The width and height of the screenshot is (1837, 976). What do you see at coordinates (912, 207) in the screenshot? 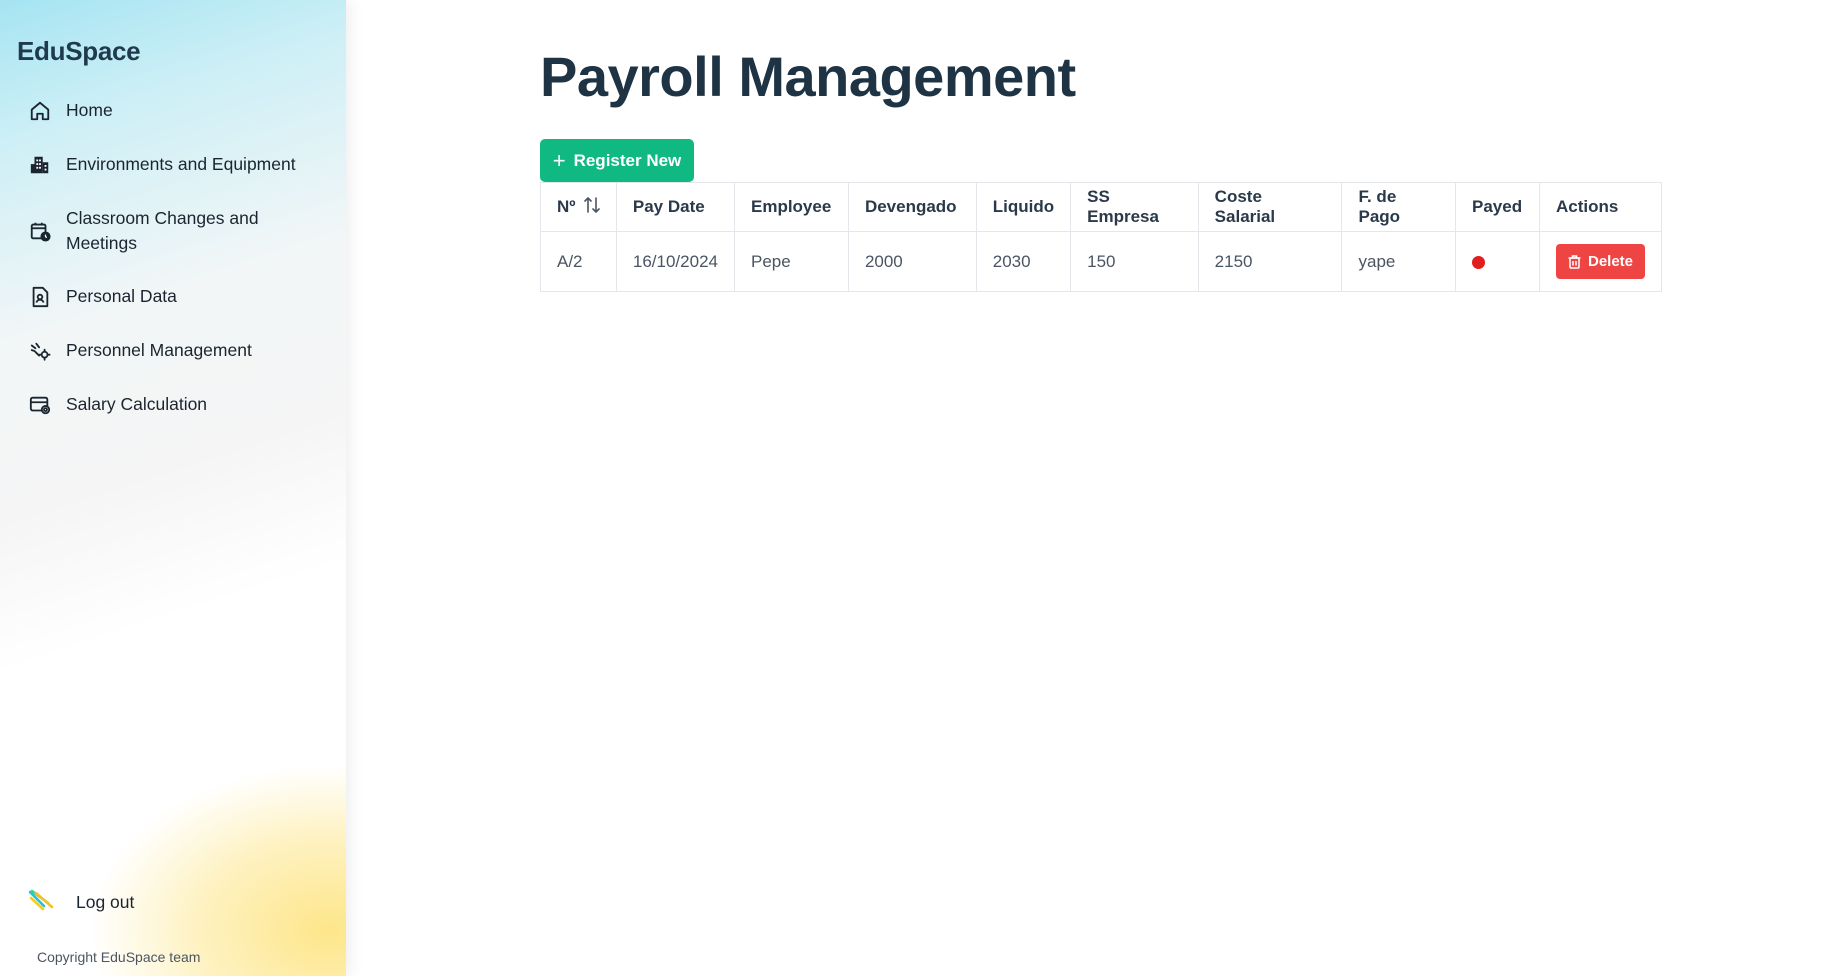
I see `column-header-devengado: Devengado` at bounding box center [912, 207].